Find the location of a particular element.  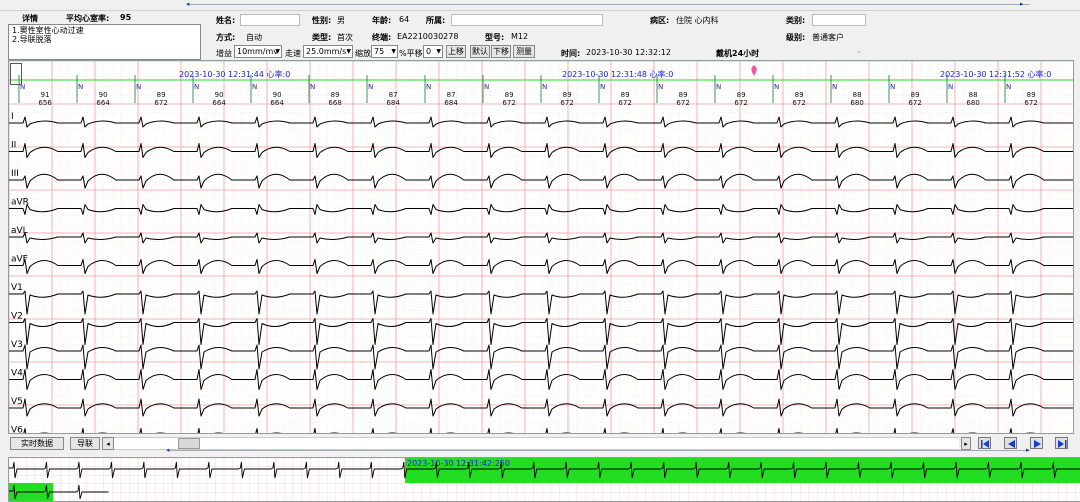

ward-value: 住院 心内科 is located at coordinates (697, 20).